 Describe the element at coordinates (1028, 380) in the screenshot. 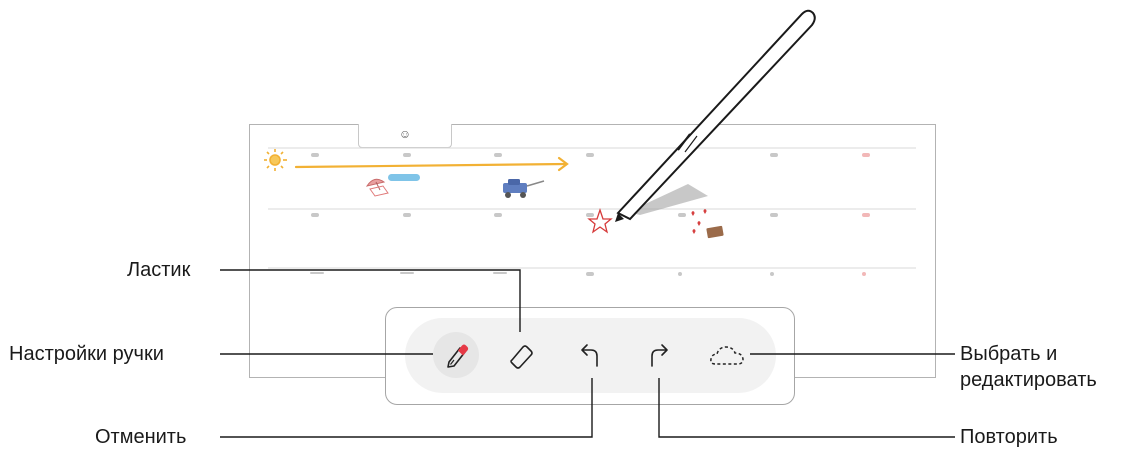

I see `select-edit-callout-line2: редактировать` at that location.